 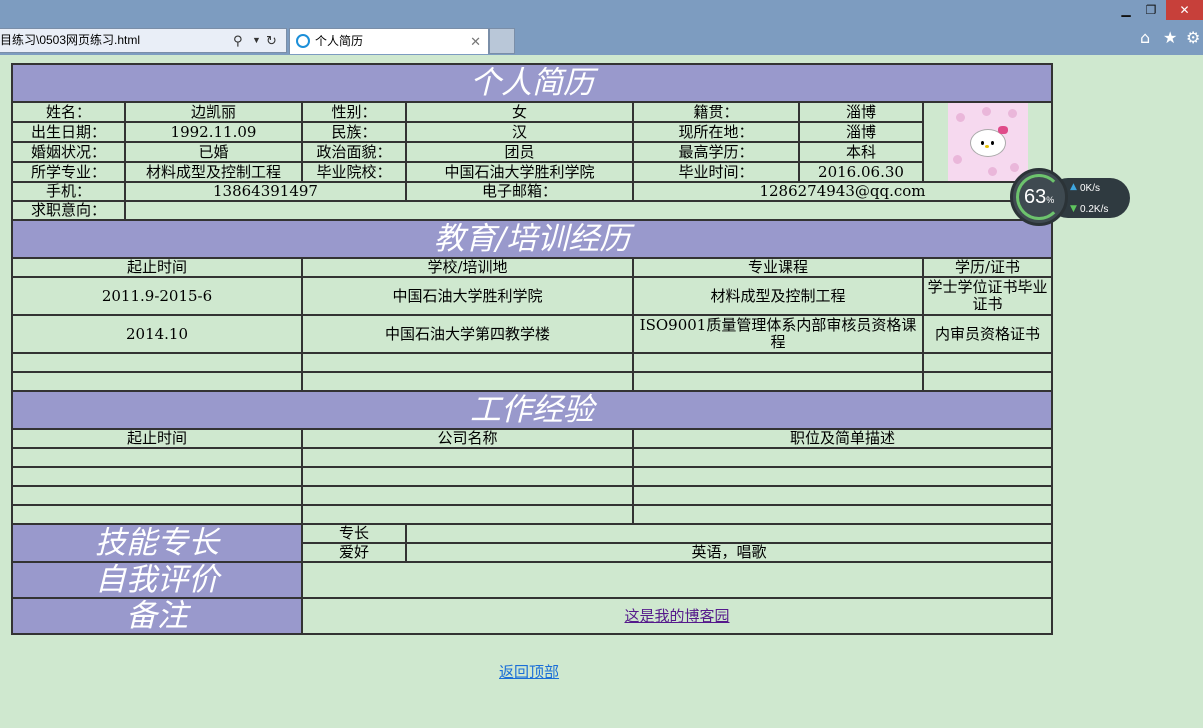 What do you see at coordinates (532, 83) in the screenshot?
I see `resume-title: 个人简历` at bounding box center [532, 83].